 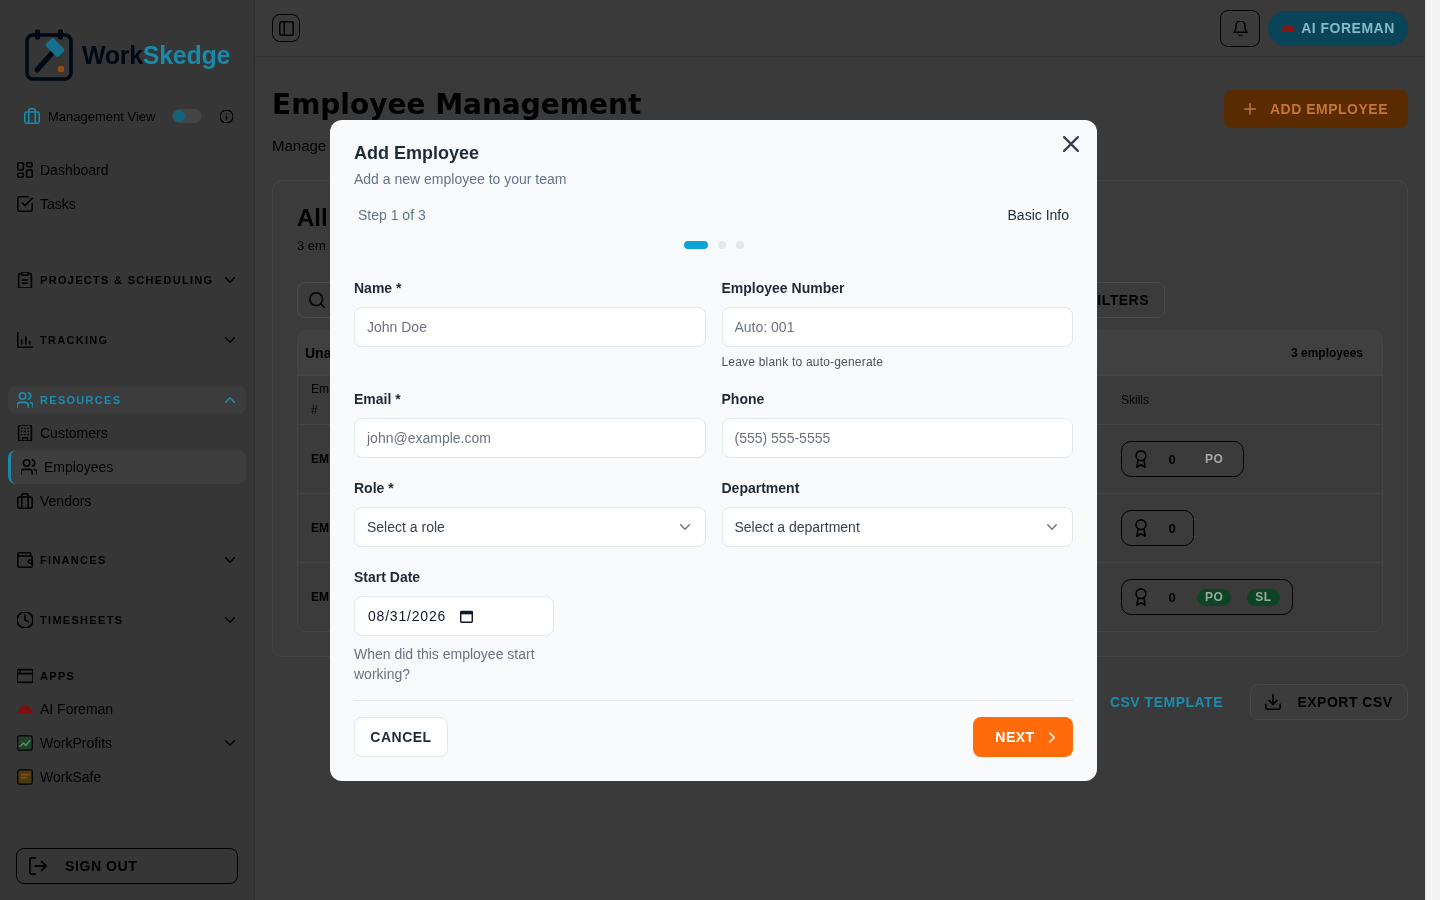 What do you see at coordinates (38, 866) in the screenshot?
I see `logout-icon` at bounding box center [38, 866].